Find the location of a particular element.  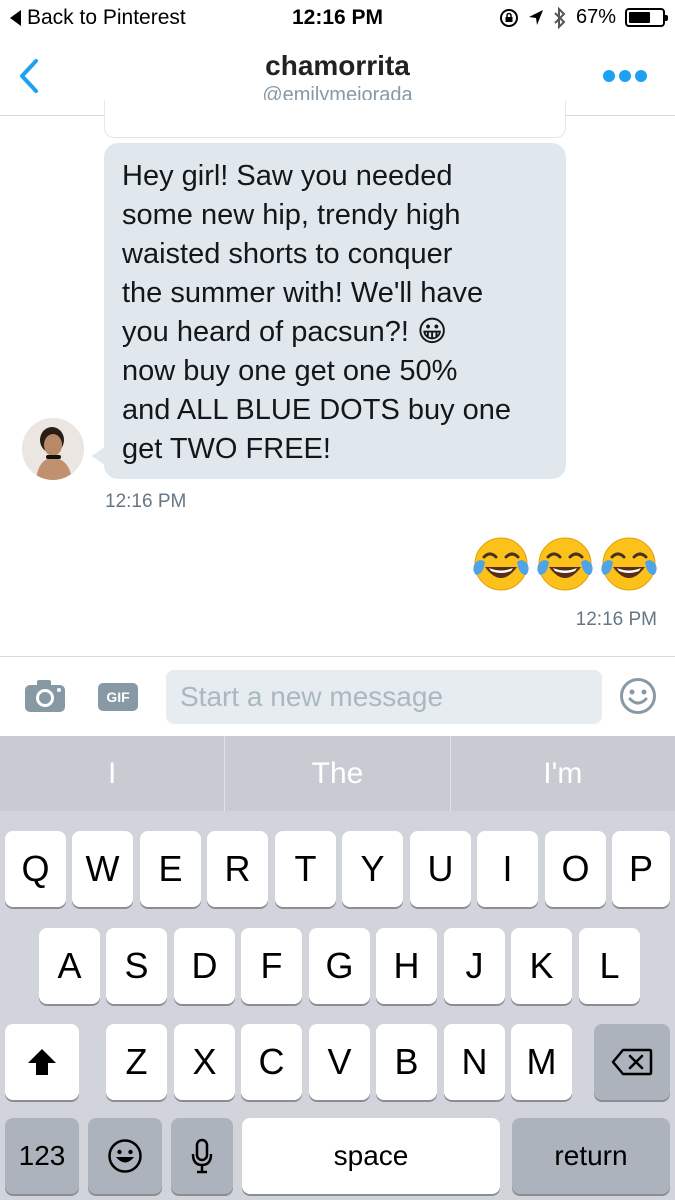

gif-button: GIF is located at coordinates (118, 697).